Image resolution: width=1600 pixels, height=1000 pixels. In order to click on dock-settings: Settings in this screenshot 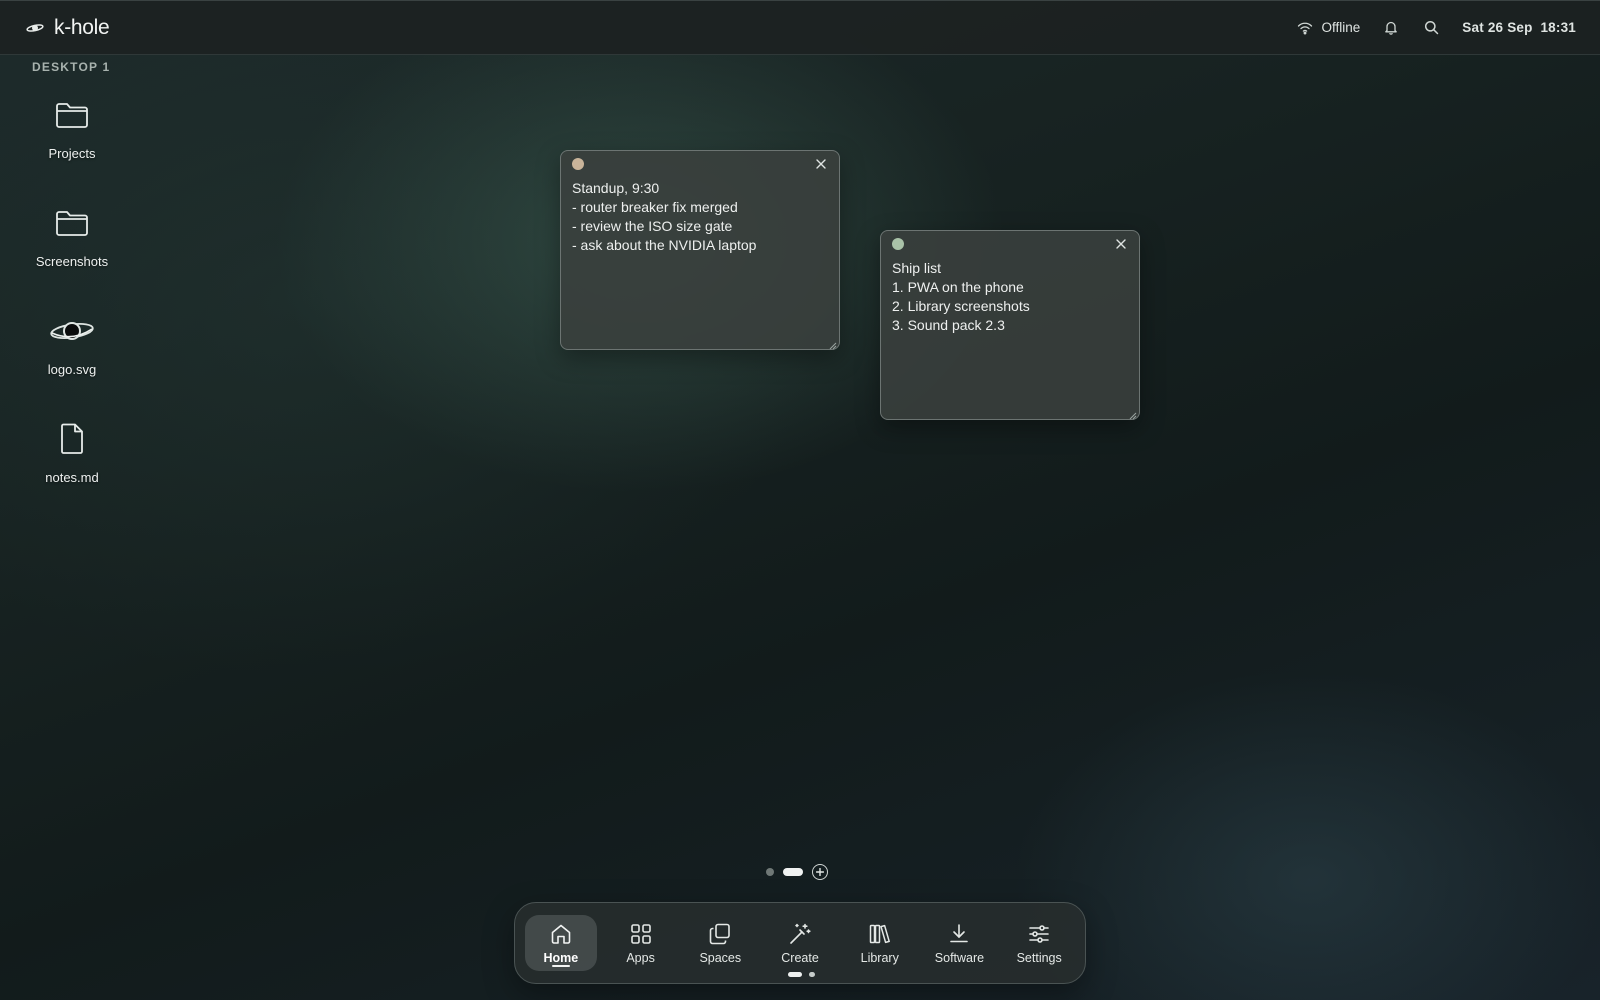, I will do `click(1039, 943)`.